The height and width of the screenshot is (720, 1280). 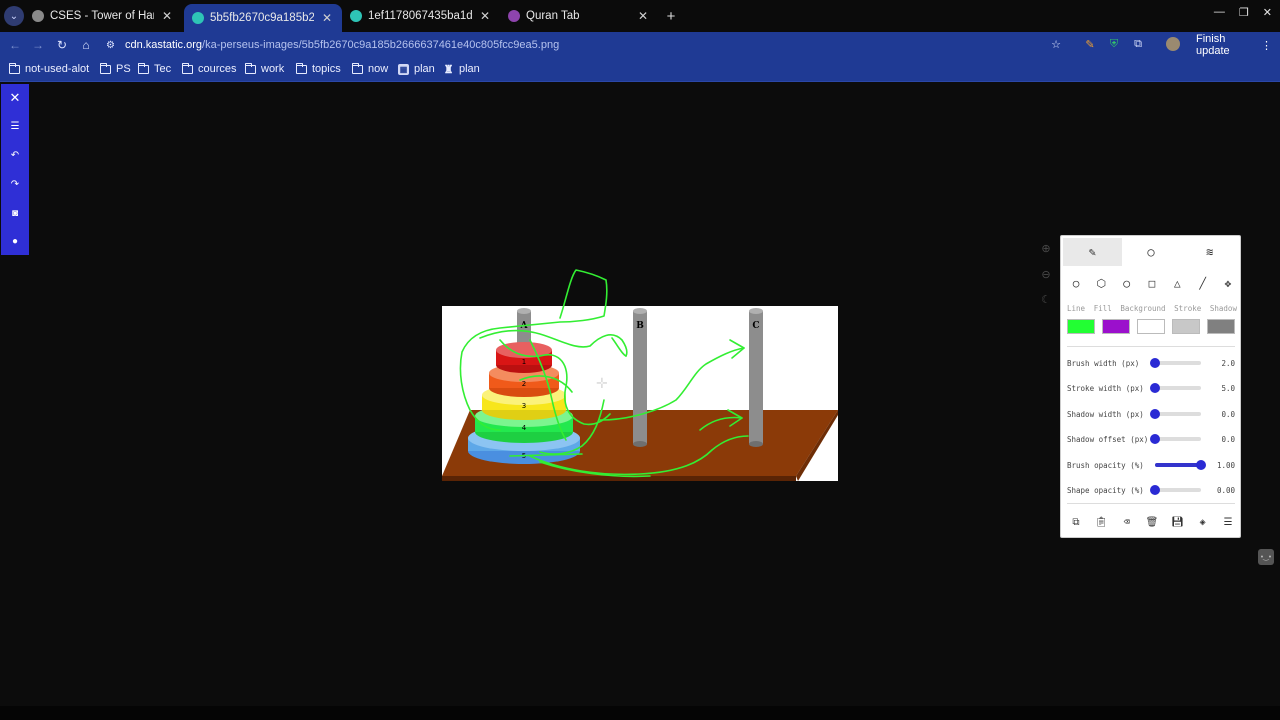 I want to click on slider-fill, so click(x=1178, y=465).